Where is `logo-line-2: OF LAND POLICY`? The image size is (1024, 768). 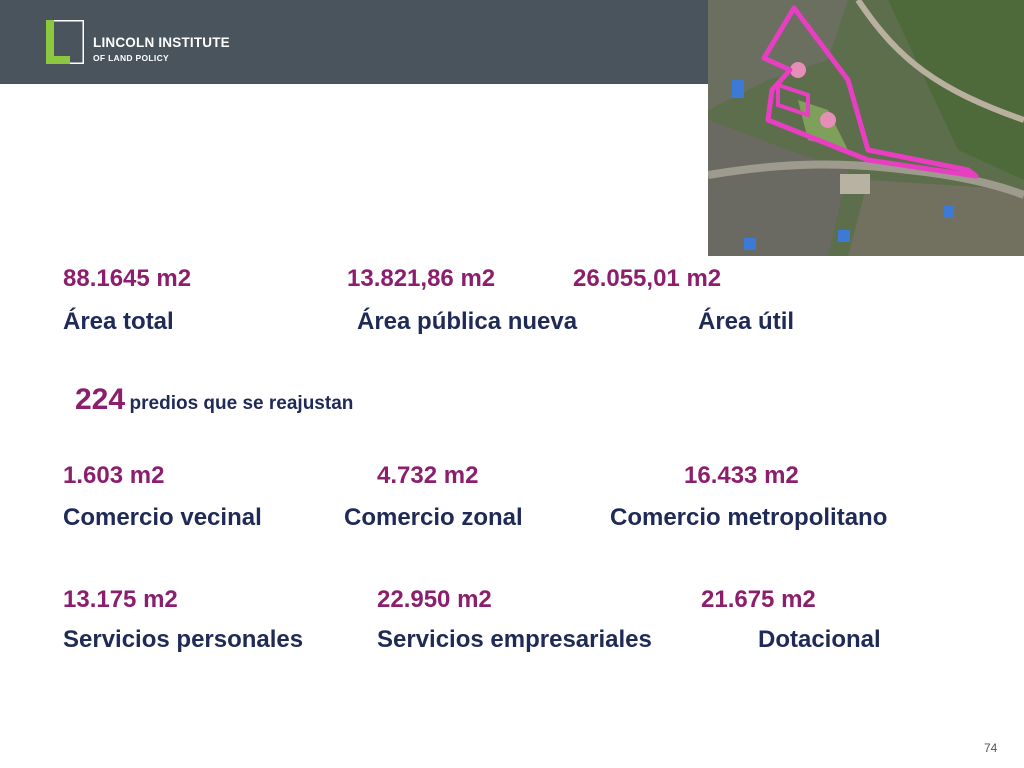 logo-line-2: OF LAND POLICY is located at coordinates (131, 57).